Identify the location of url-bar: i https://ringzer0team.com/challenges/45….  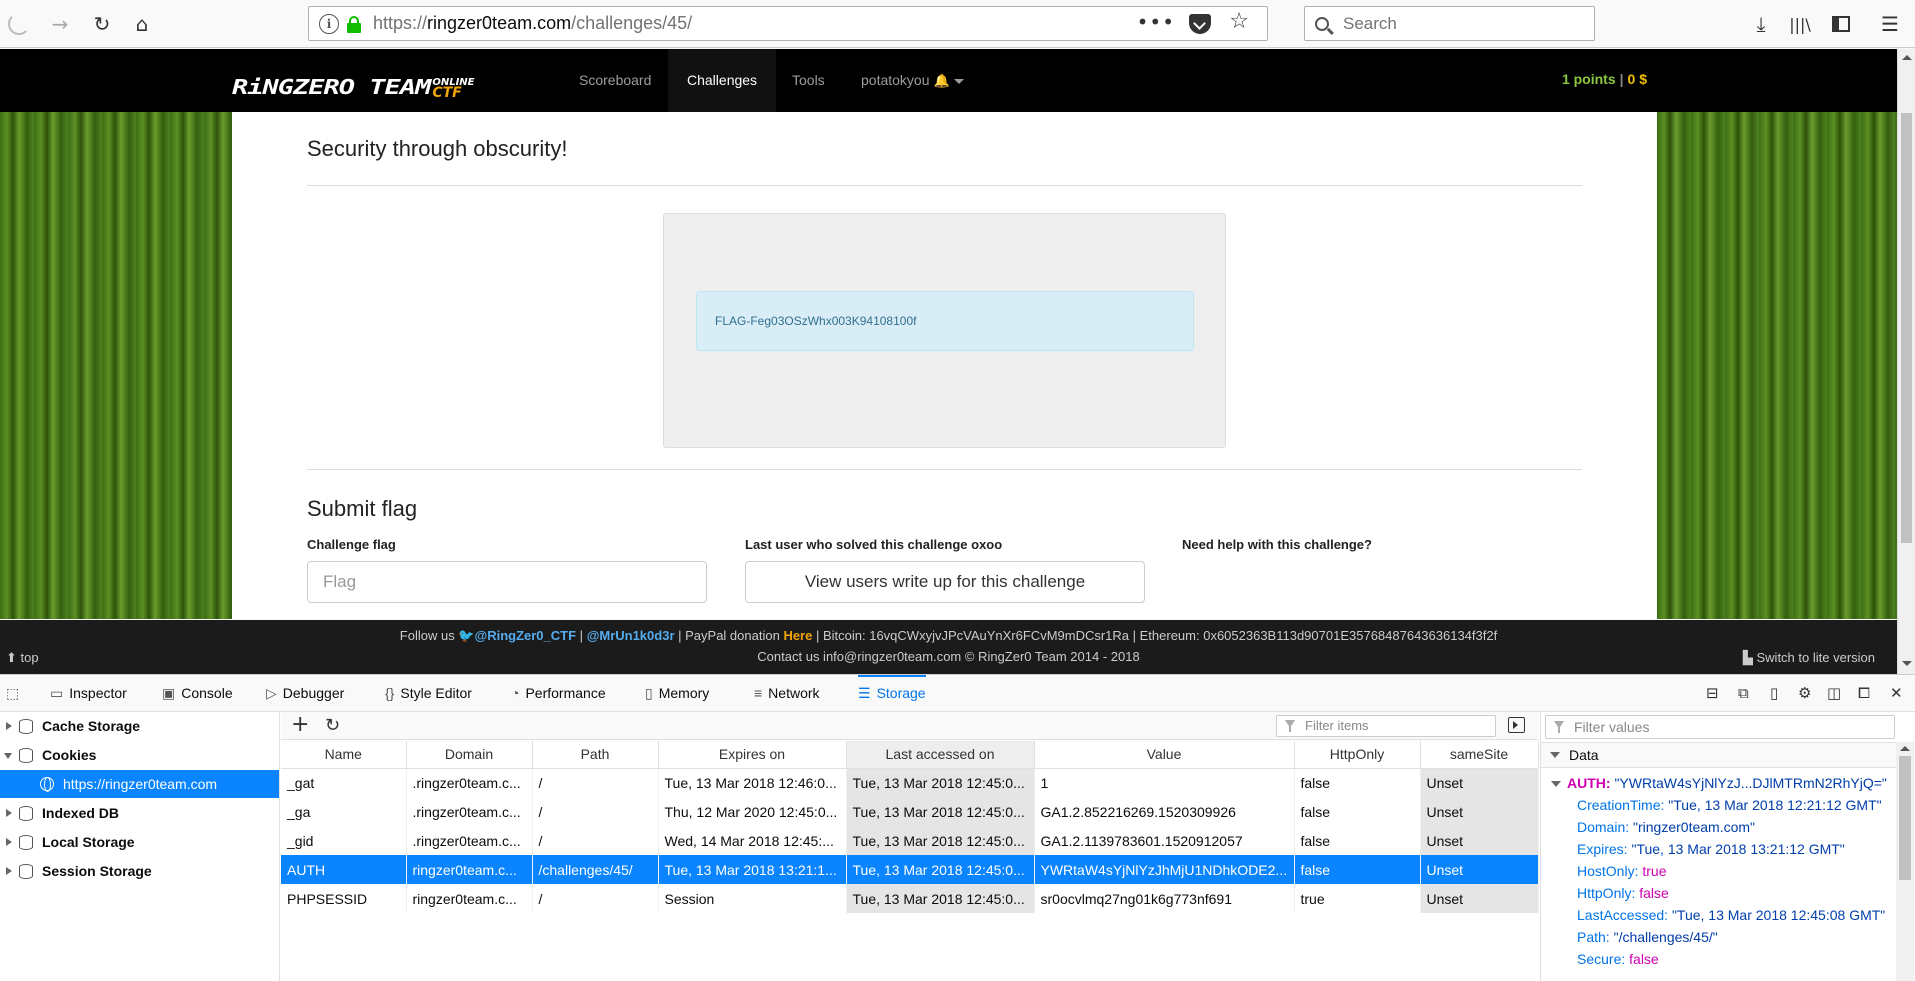
(788, 23).